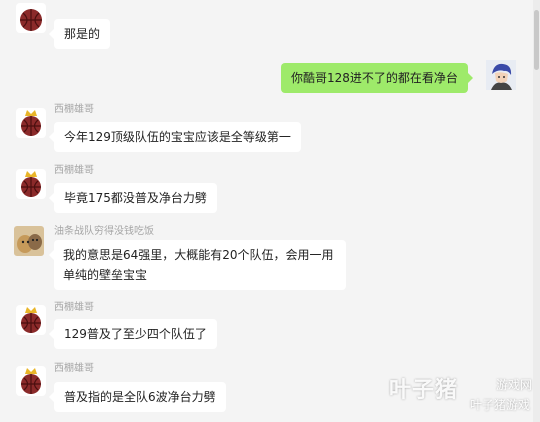  Describe the element at coordinates (133, 334) in the screenshot. I see `message-bubble: 129普及了至少四个队伍了` at that location.